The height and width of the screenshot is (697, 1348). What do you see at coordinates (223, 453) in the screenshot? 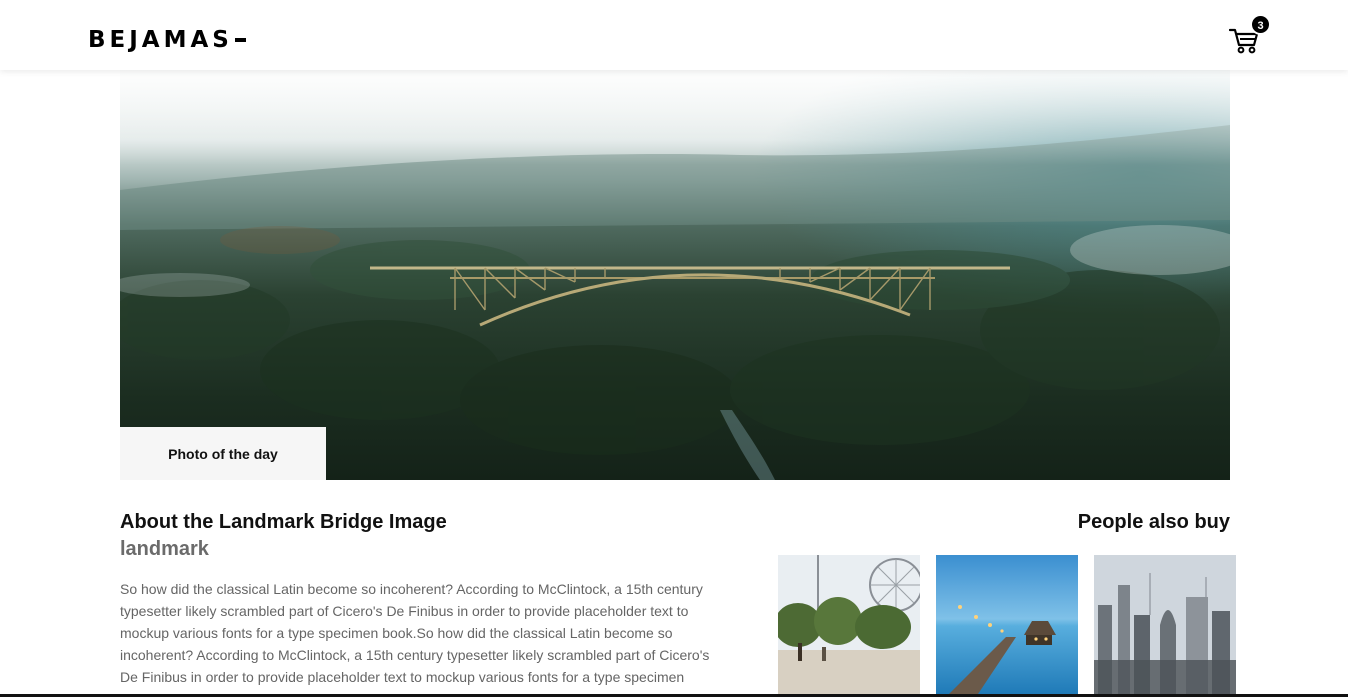
I see `photo-of-the-day-label: Photo of the day` at bounding box center [223, 453].